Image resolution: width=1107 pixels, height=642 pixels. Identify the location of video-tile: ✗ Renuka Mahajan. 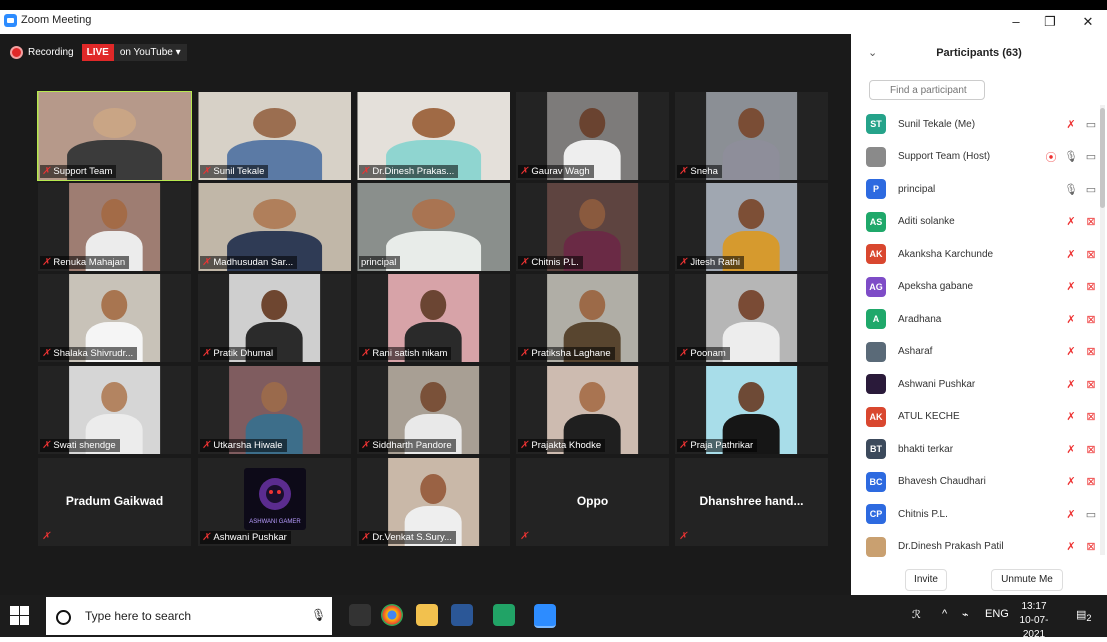
(114, 227).